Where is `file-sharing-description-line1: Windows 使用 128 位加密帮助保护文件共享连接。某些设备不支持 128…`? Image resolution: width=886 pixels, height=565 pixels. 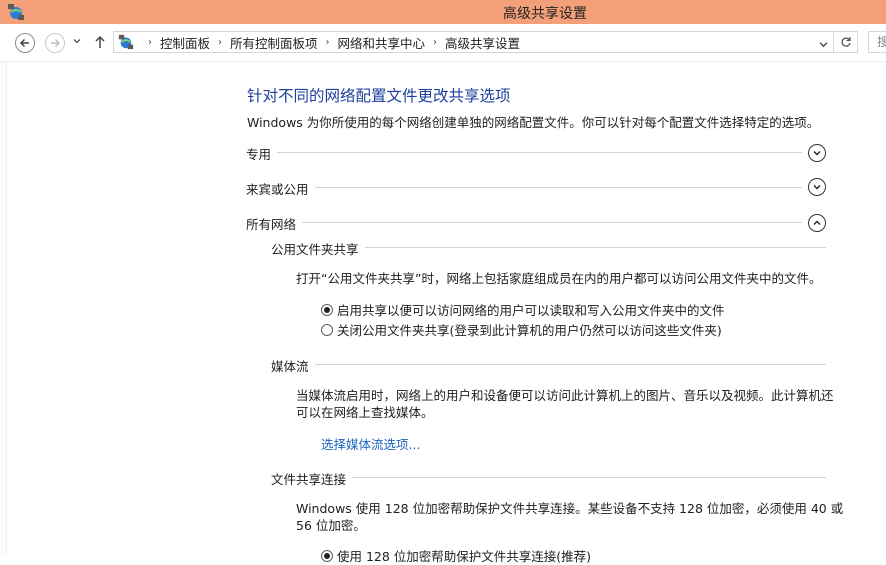
file-sharing-description-line1: Windows 使用 128 位加密帮助保护文件共享连接。某些设备不支持 128… is located at coordinates (570, 508).